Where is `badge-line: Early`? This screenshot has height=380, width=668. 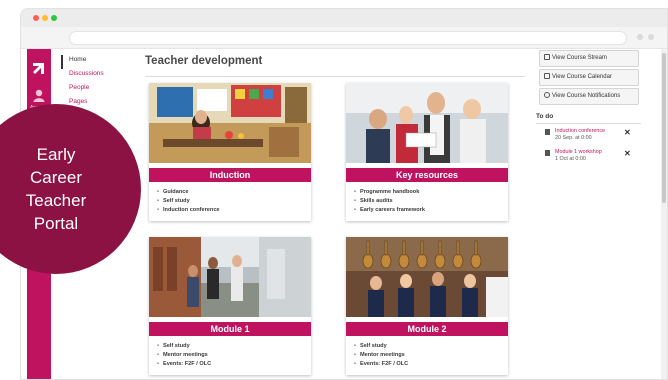 badge-line: Early is located at coordinates (56, 154).